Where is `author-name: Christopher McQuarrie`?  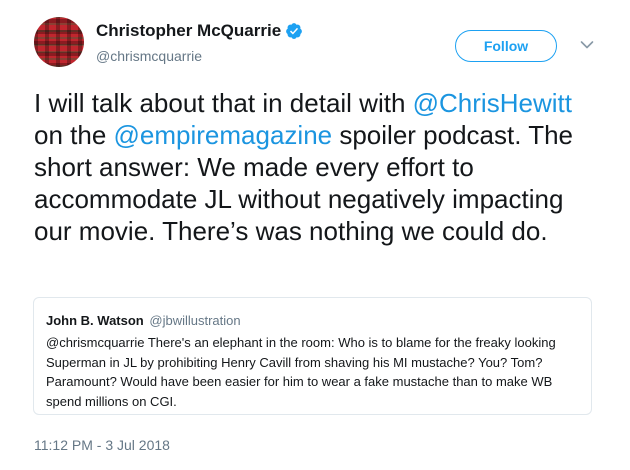 author-name: Christopher McQuarrie is located at coordinates (188, 31).